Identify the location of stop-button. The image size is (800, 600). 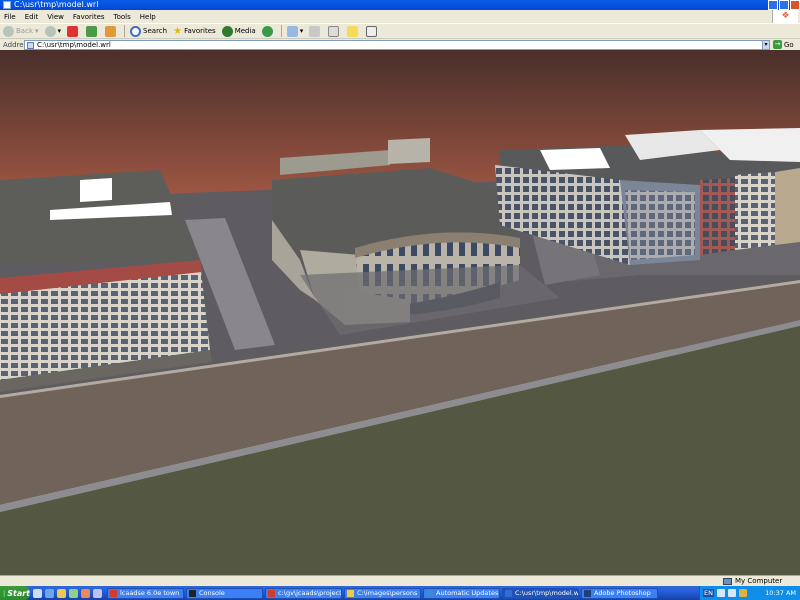
(73, 31).